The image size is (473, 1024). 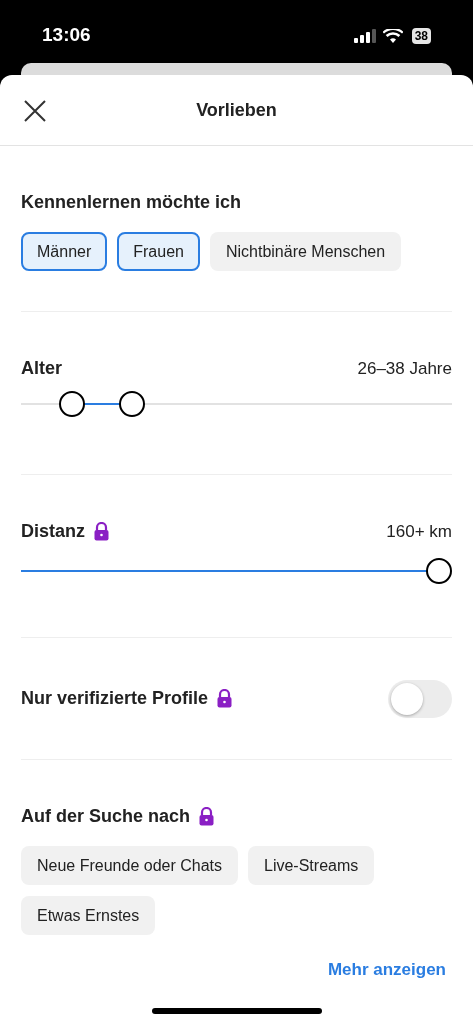 What do you see at coordinates (129, 865) in the screenshot?
I see `filter-chip: Neue Freunde oder Chats` at bounding box center [129, 865].